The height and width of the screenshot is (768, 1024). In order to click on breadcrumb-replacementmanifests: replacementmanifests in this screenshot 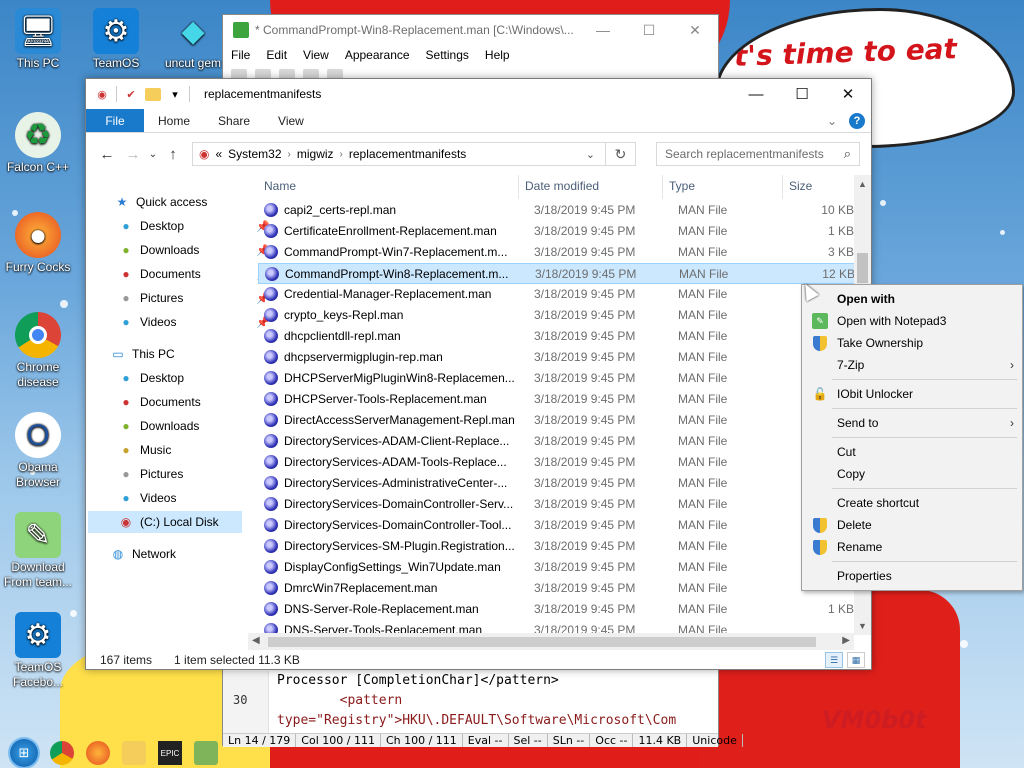, I will do `click(407, 154)`.